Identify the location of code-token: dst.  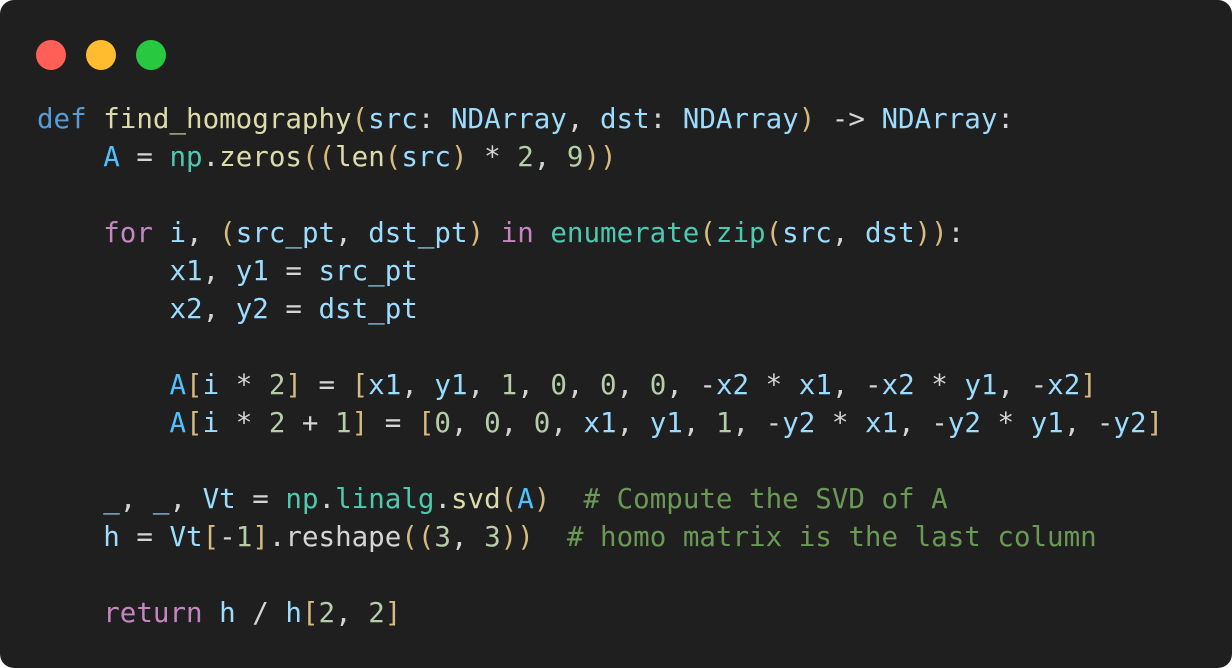
(889, 233).